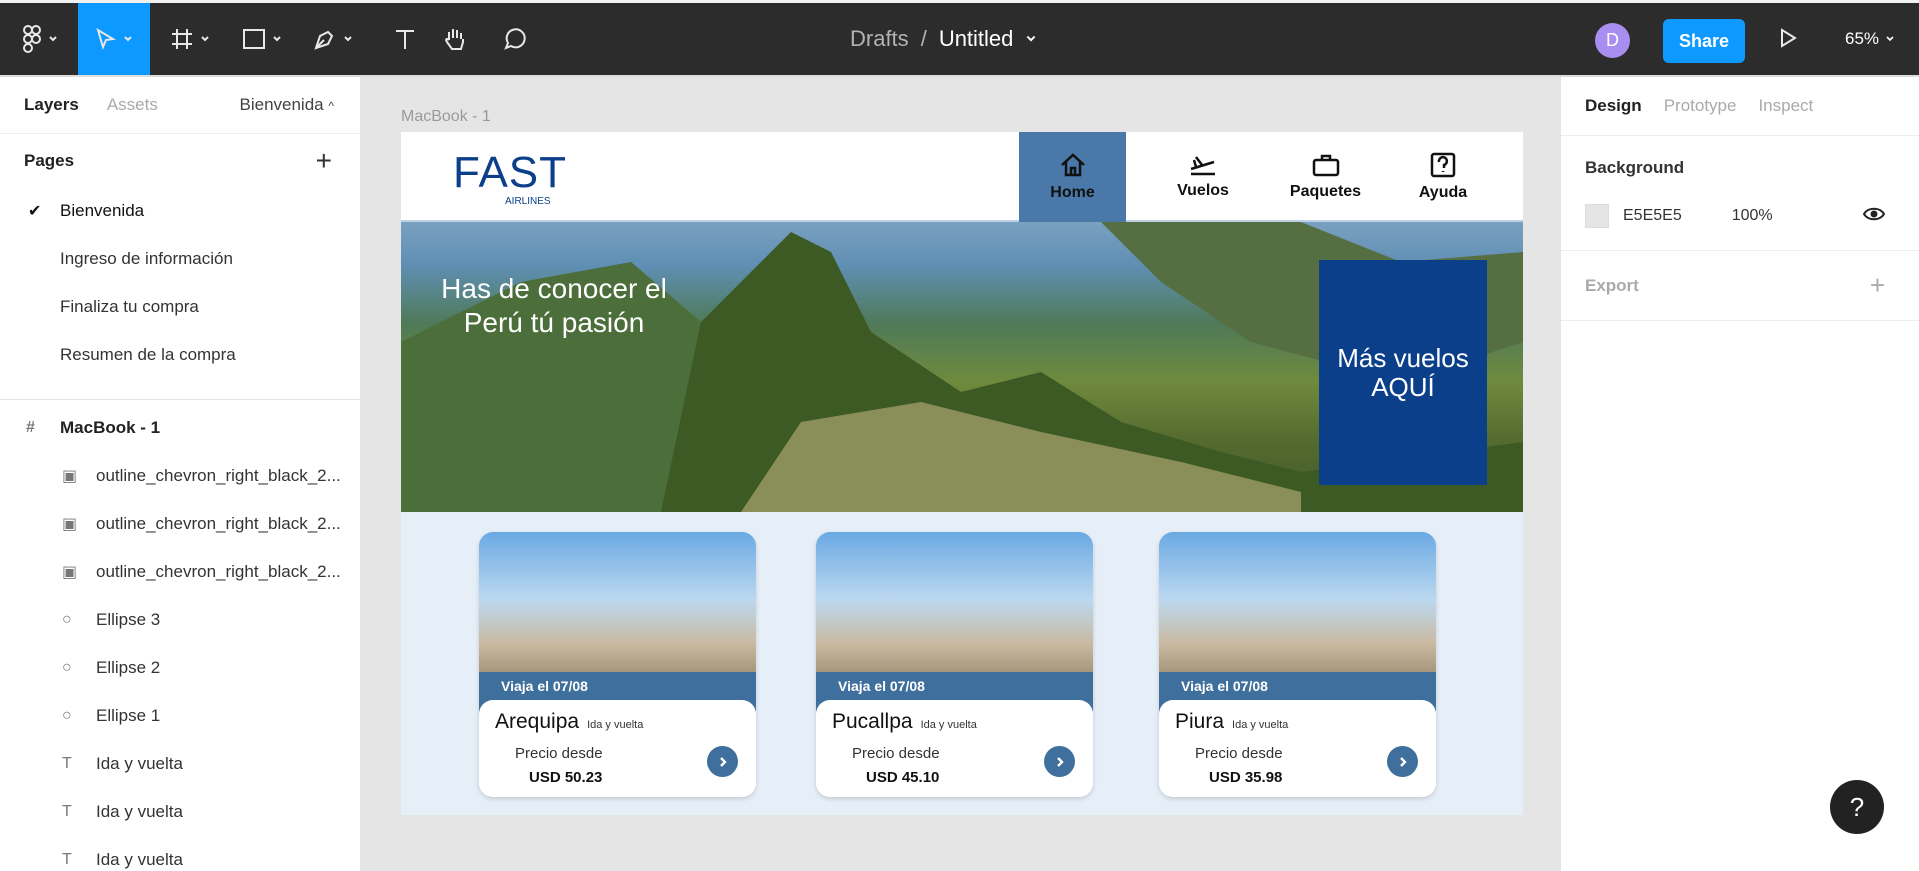 This screenshot has width=1919, height=871. What do you see at coordinates (446, 117) in the screenshot?
I see `frame-label: MacBook - 1` at bounding box center [446, 117].